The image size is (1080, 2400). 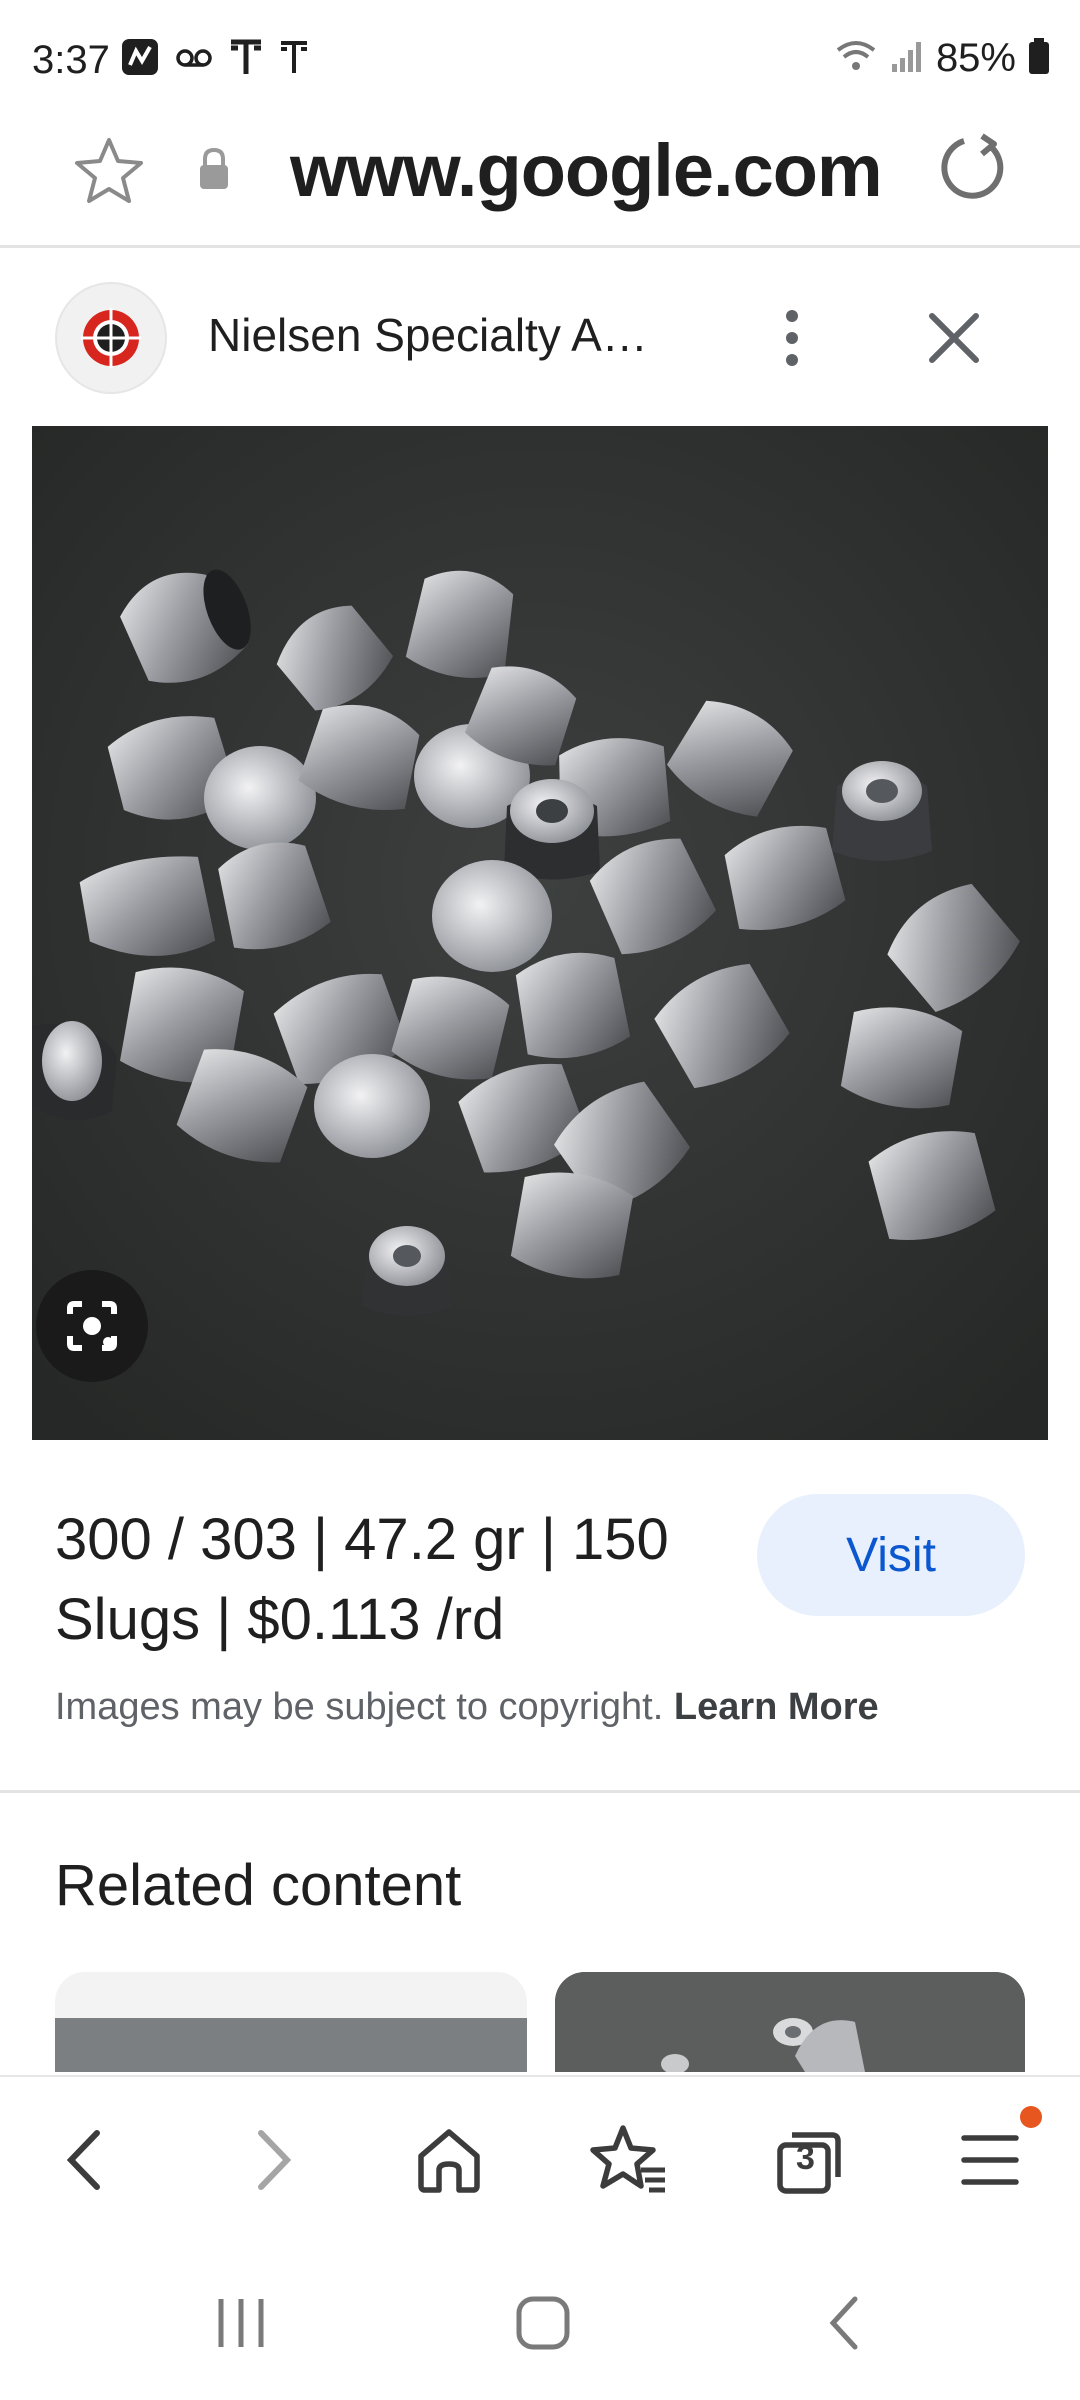 What do you see at coordinates (540, 60) in the screenshot?
I see `status-bar: 3:37 85%` at bounding box center [540, 60].